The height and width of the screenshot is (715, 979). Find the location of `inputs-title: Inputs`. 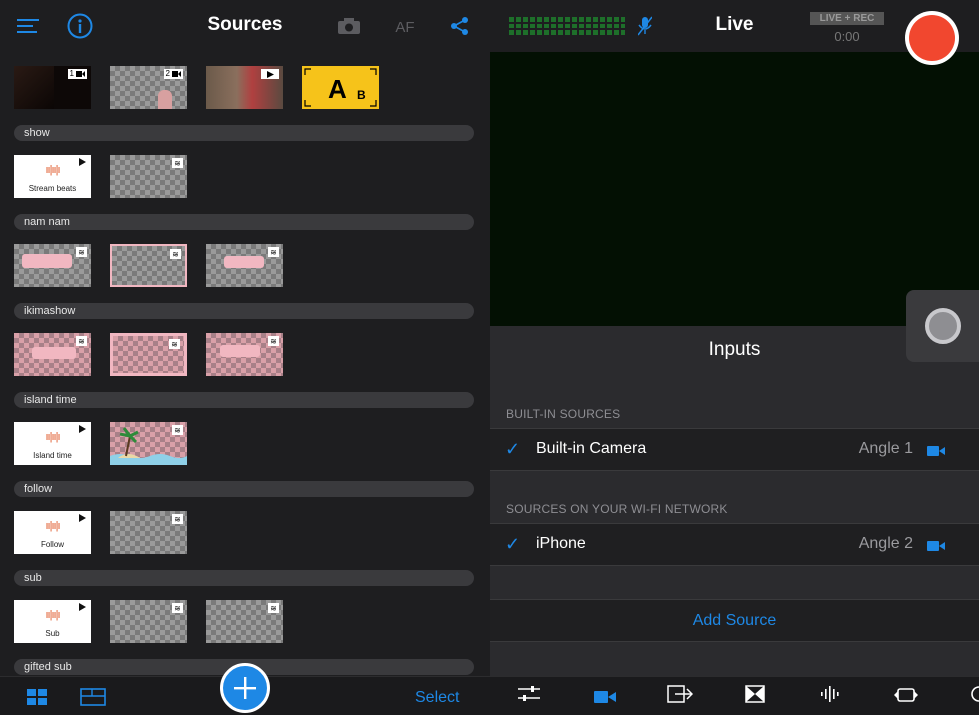

inputs-title: Inputs is located at coordinates (734, 349).